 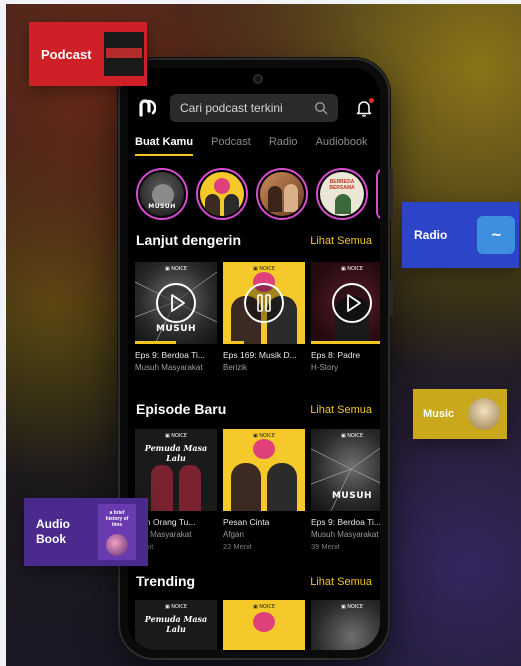 I want to click on thumbnail-caption: MUSUH, so click(x=176, y=329).